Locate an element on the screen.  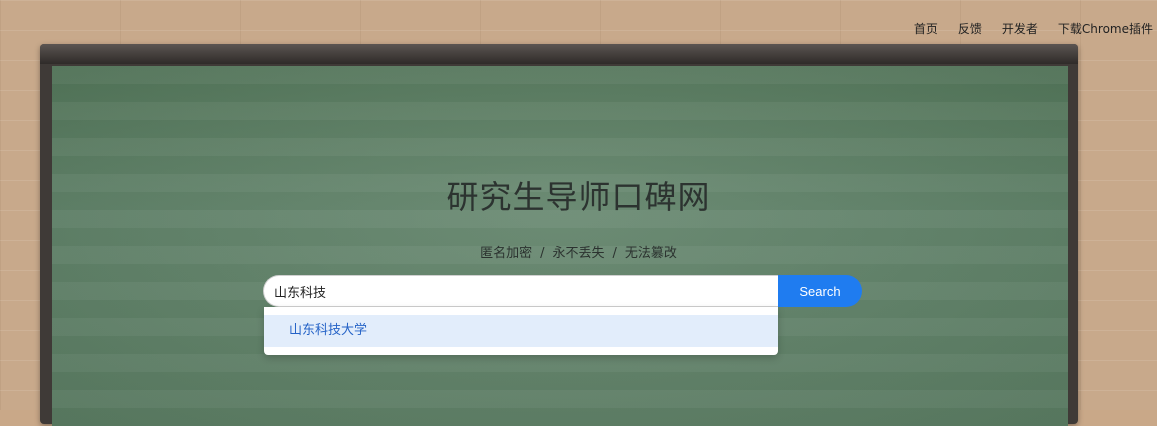
slogan-item-never-lost: 永不丢失 is located at coordinates (578, 253).